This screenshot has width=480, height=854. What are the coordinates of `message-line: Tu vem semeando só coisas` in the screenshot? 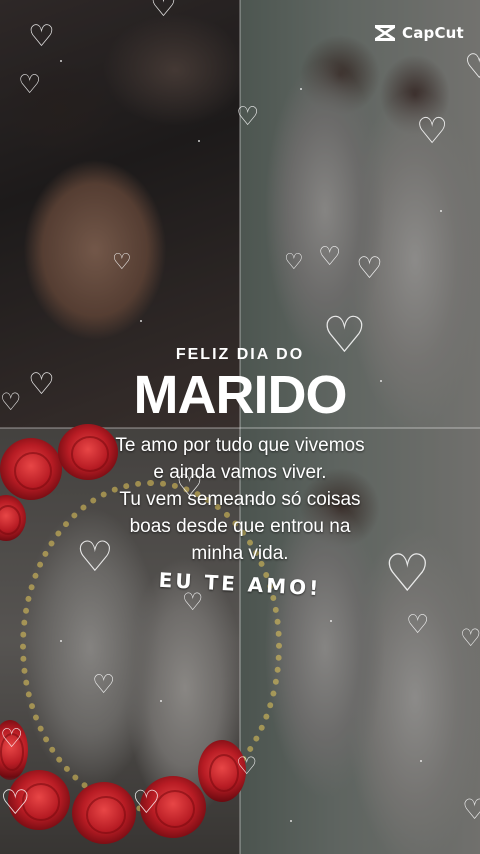 It's located at (240, 499).